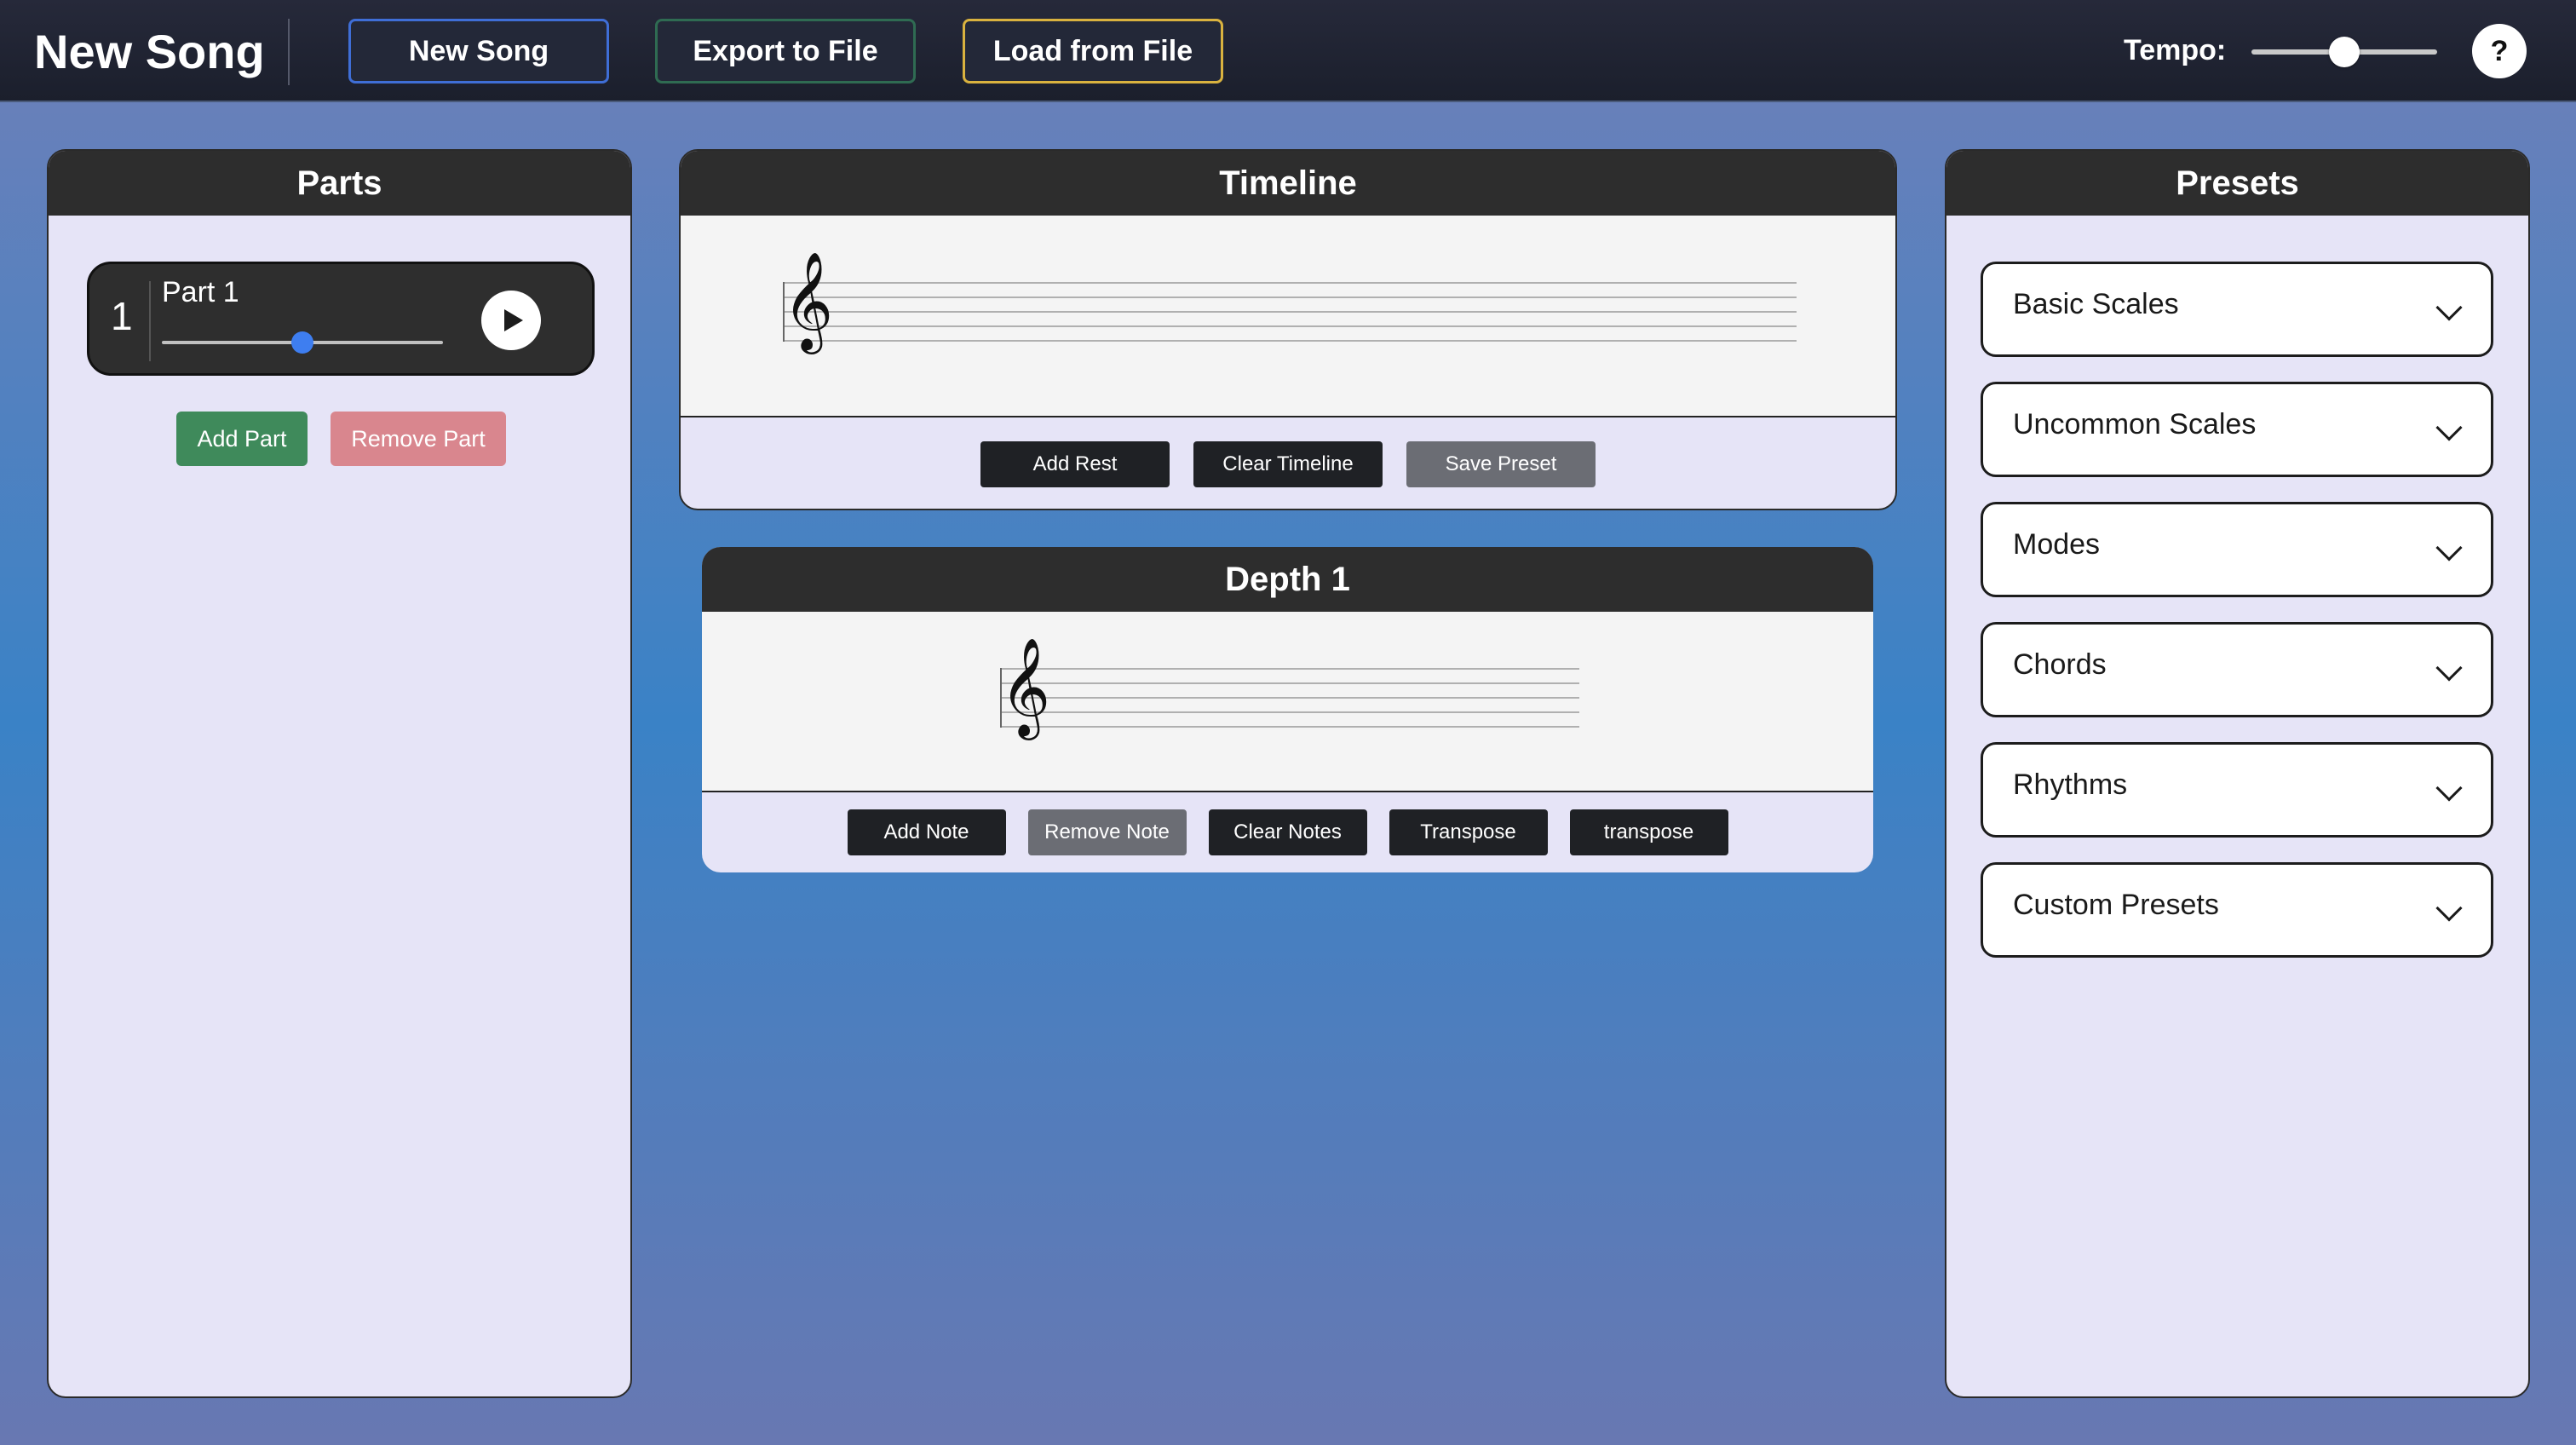 Image resolution: width=2576 pixels, height=1445 pixels. Describe the element at coordinates (419, 439) in the screenshot. I see `remove-part-button: Remove Part` at that location.